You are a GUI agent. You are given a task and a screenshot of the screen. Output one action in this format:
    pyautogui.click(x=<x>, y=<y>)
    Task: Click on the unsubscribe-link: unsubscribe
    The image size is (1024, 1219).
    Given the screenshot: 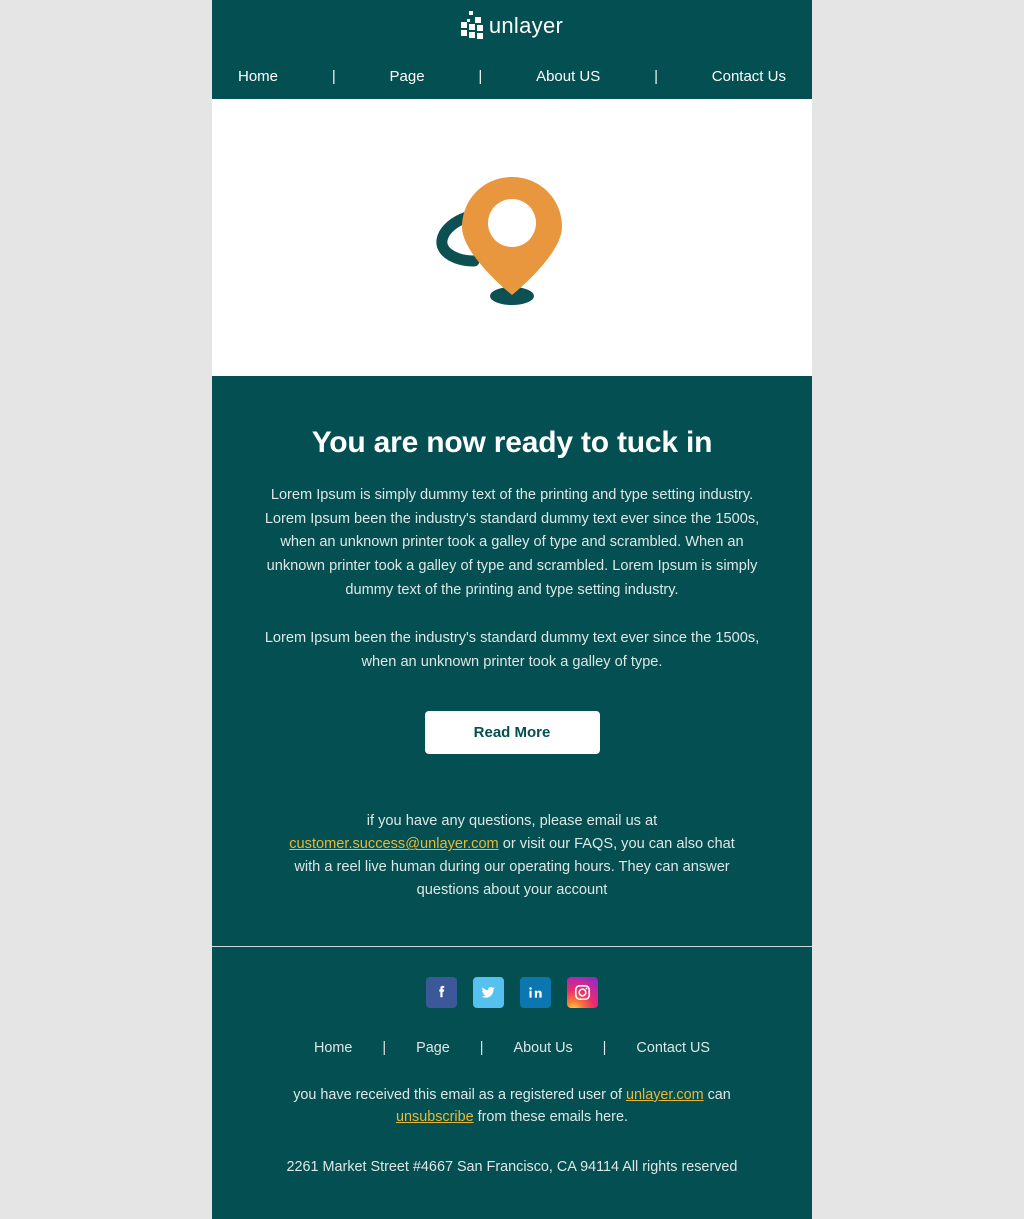 What is the action you would take?
    pyautogui.click(x=435, y=1117)
    